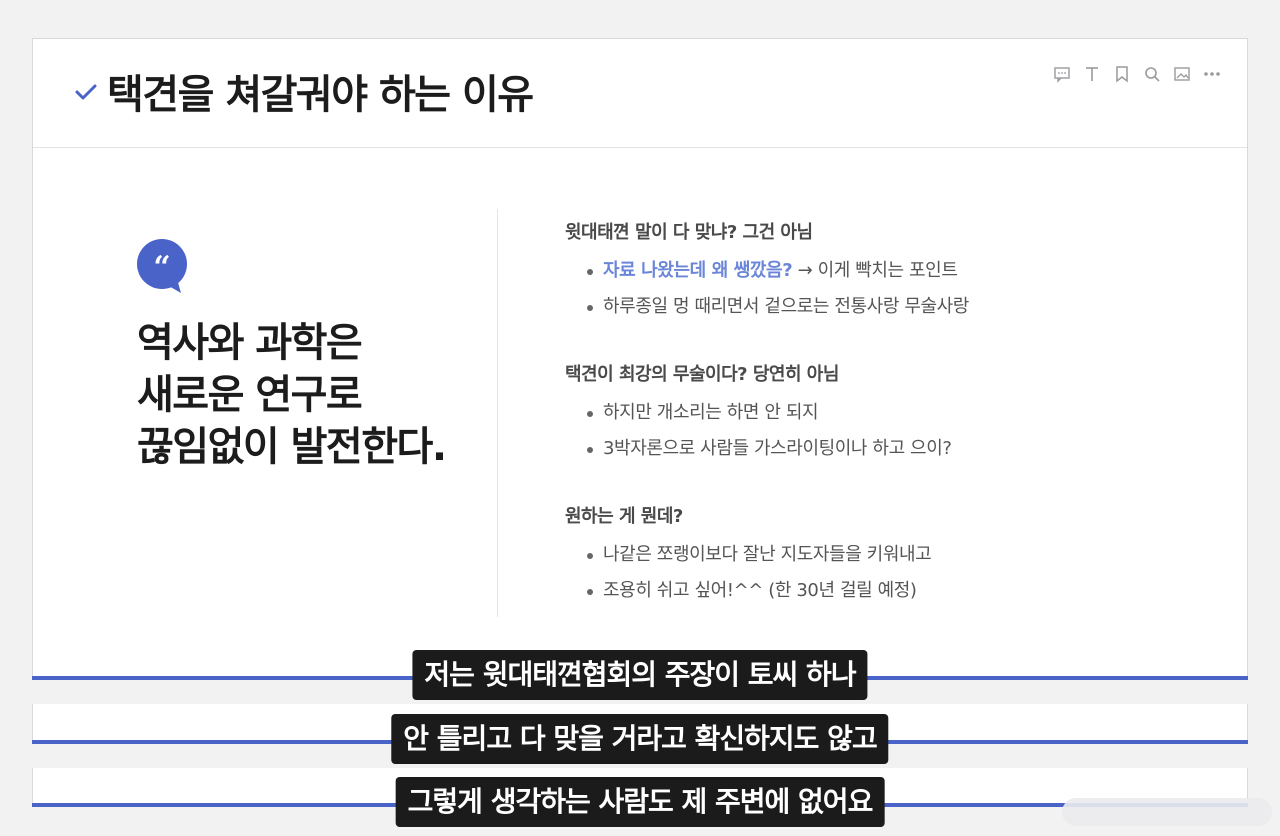 The height and width of the screenshot is (836, 1280). What do you see at coordinates (1092, 74) in the screenshot?
I see `text-icon` at bounding box center [1092, 74].